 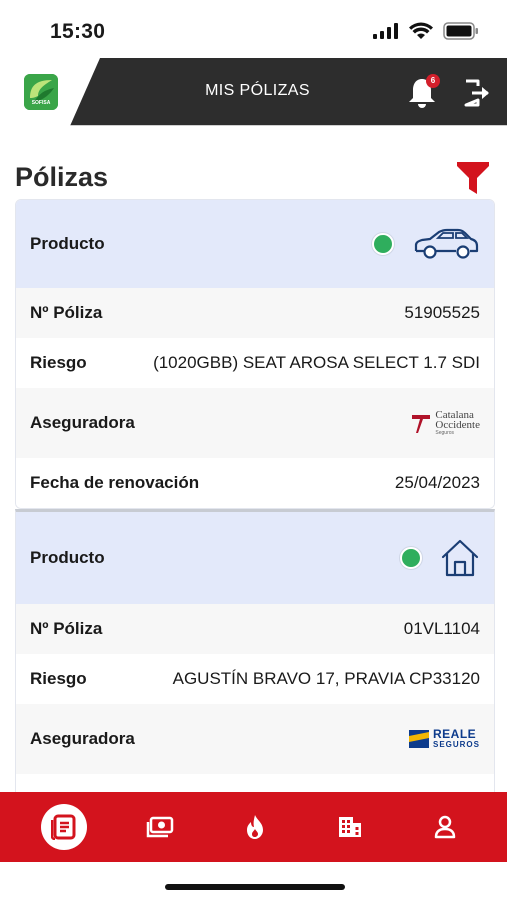 I want to click on notification-badge: 6, so click(x=433, y=81).